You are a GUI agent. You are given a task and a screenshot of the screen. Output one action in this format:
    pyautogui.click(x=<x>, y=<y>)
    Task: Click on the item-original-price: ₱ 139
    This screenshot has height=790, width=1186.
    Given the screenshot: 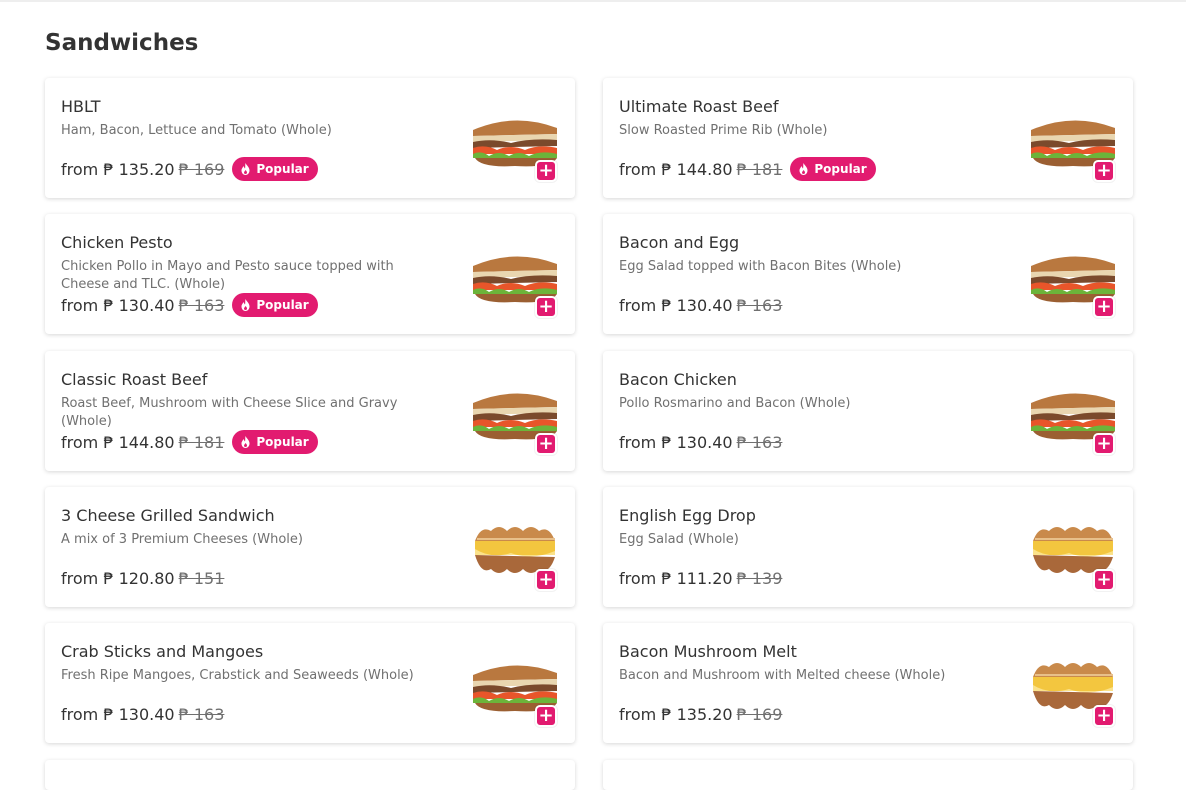 What is the action you would take?
    pyautogui.click(x=759, y=578)
    